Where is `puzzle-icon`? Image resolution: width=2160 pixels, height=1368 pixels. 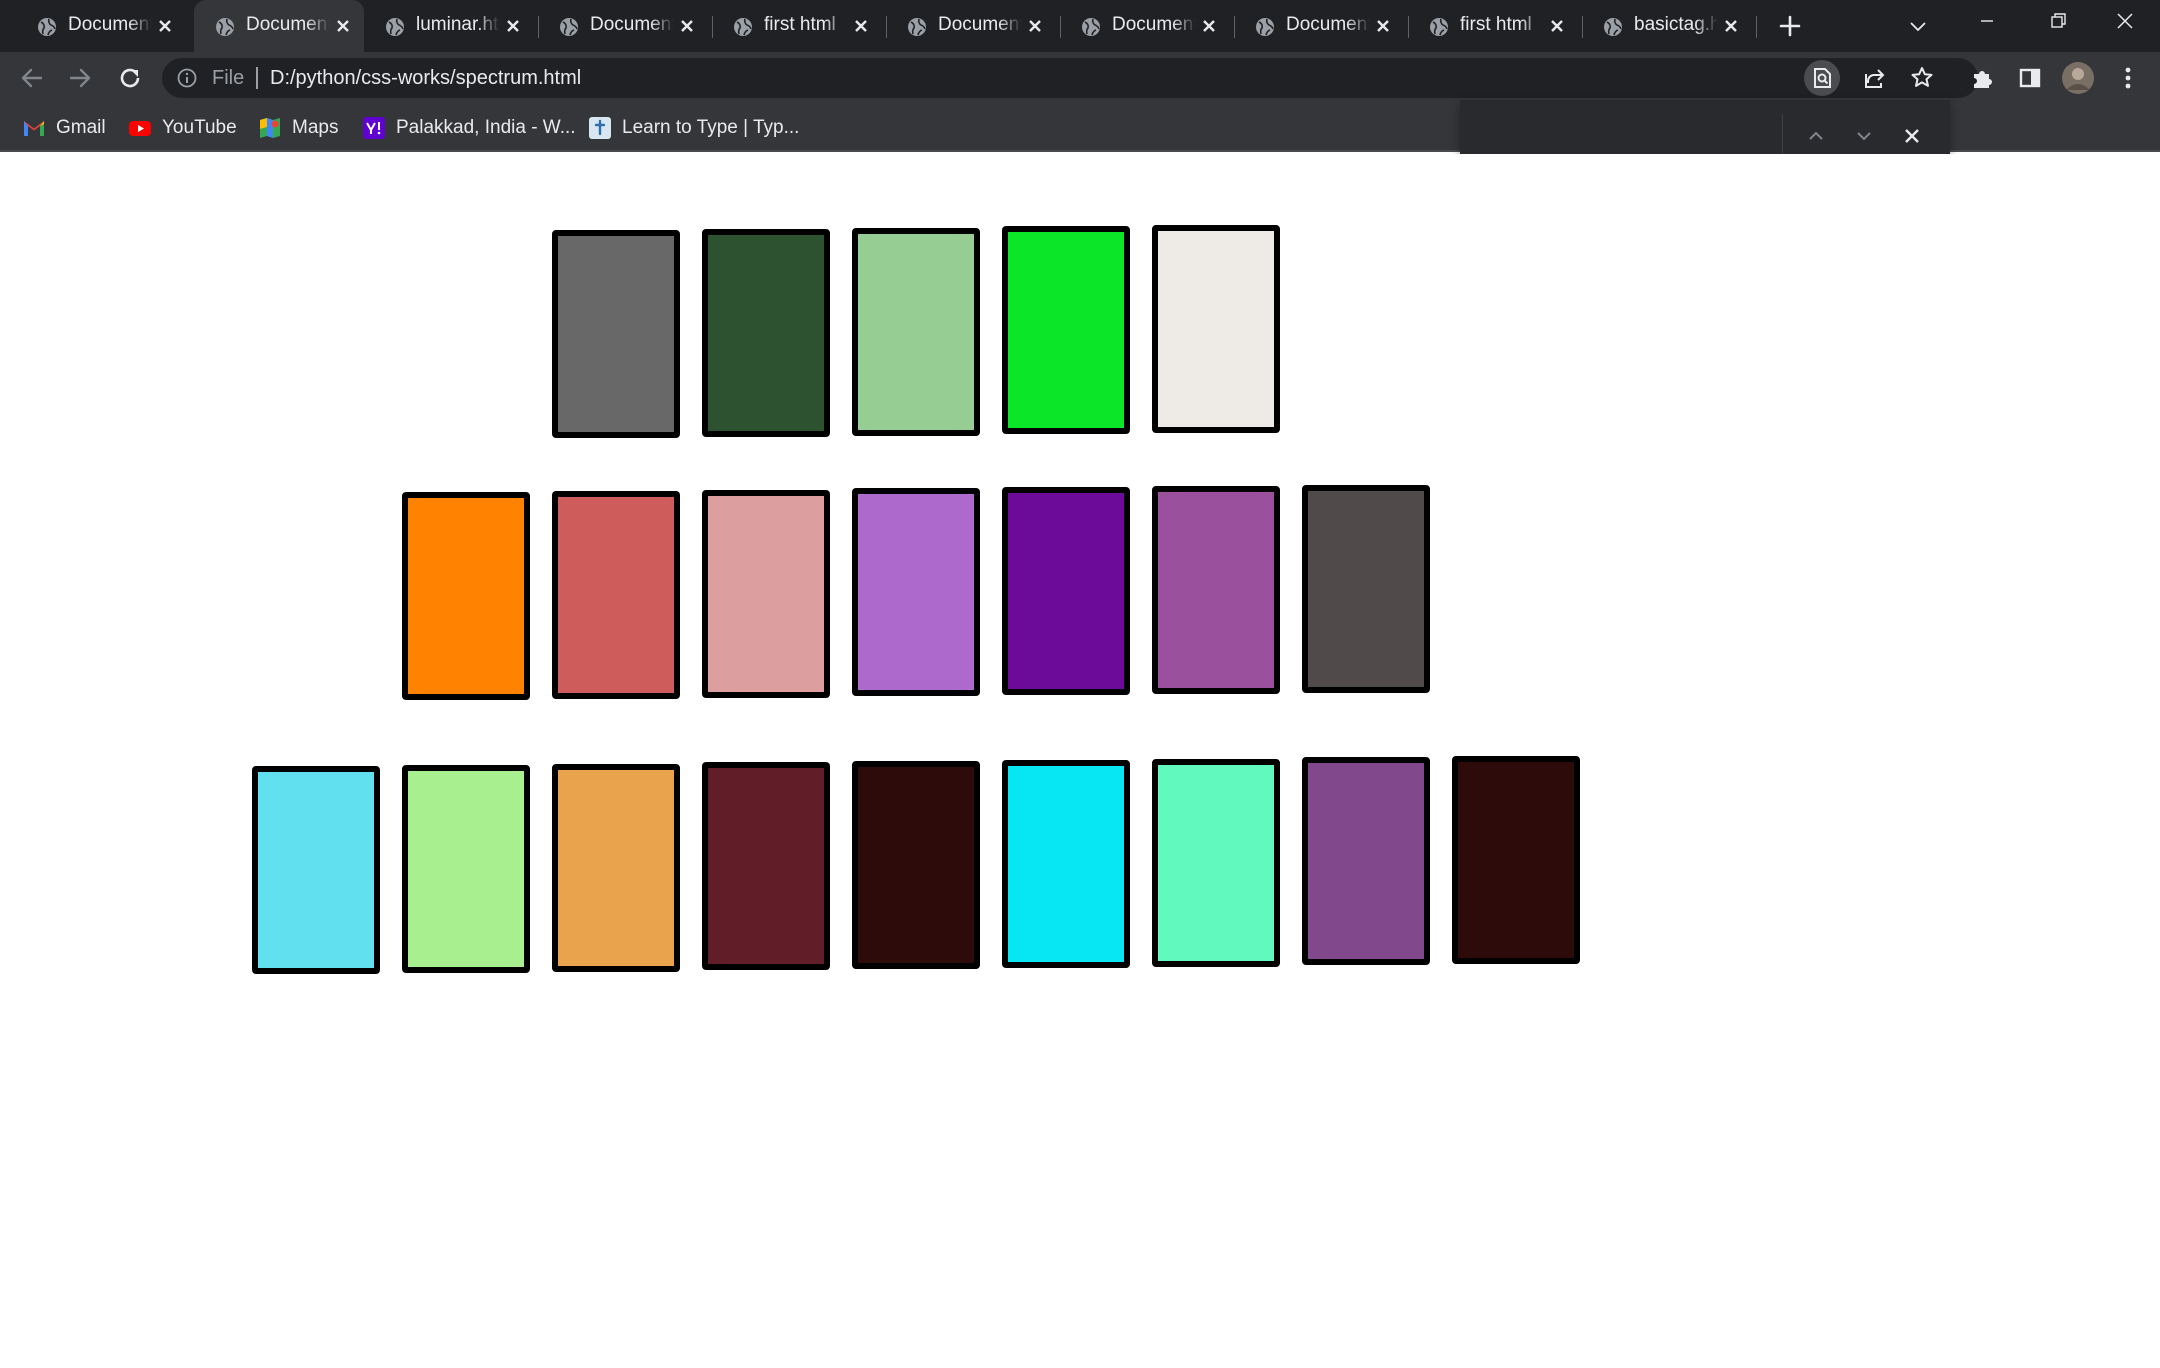 puzzle-icon is located at coordinates (1983, 79).